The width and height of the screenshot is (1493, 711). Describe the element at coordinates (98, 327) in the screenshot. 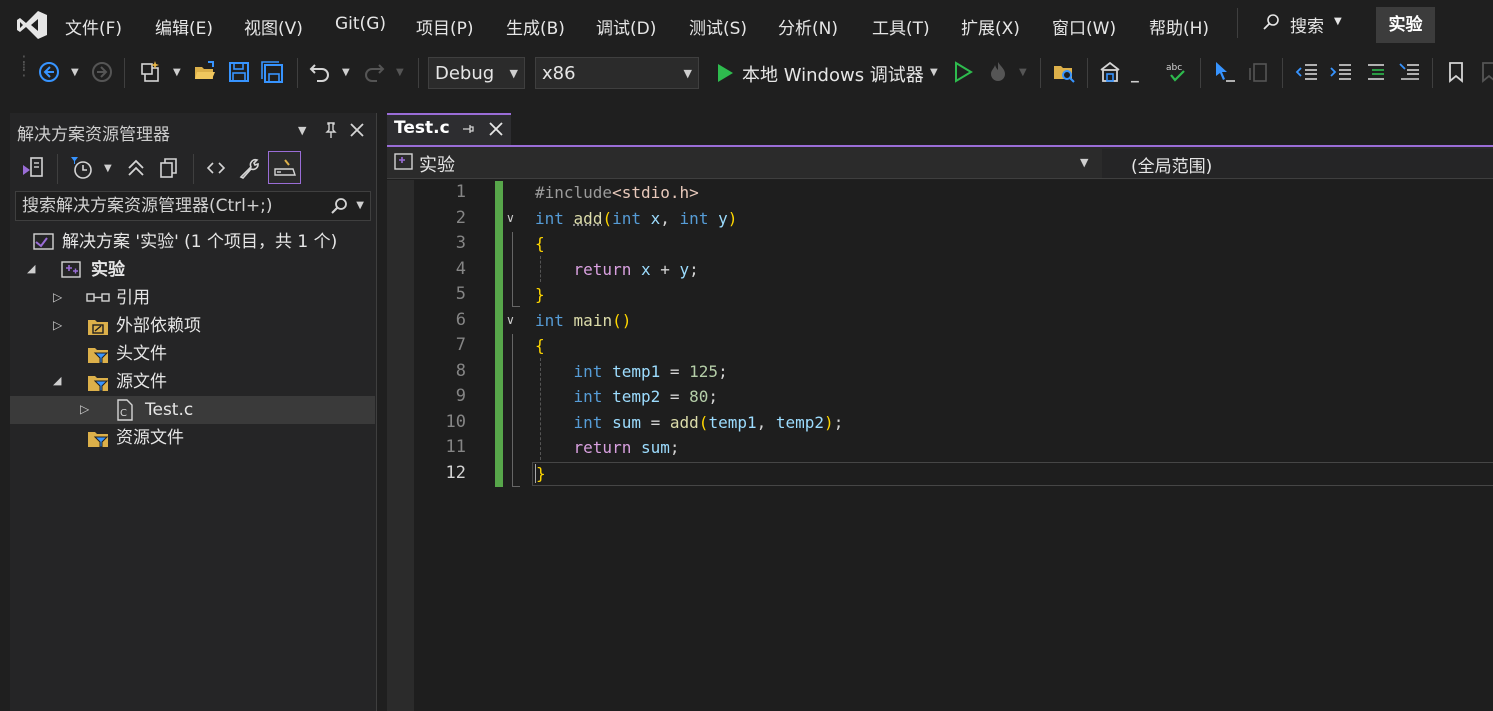

I see `external-dependencies-icon` at that location.